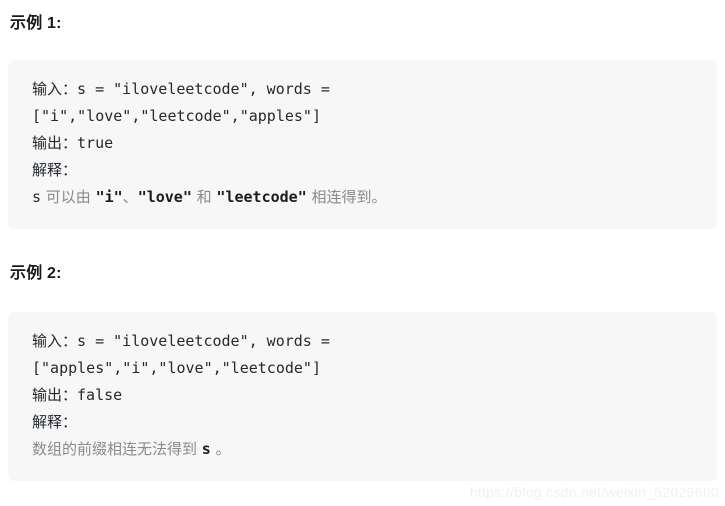 The image size is (725, 506). What do you see at coordinates (95, 143) in the screenshot?
I see `example-1-output-value: true` at bounding box center [95, 143].